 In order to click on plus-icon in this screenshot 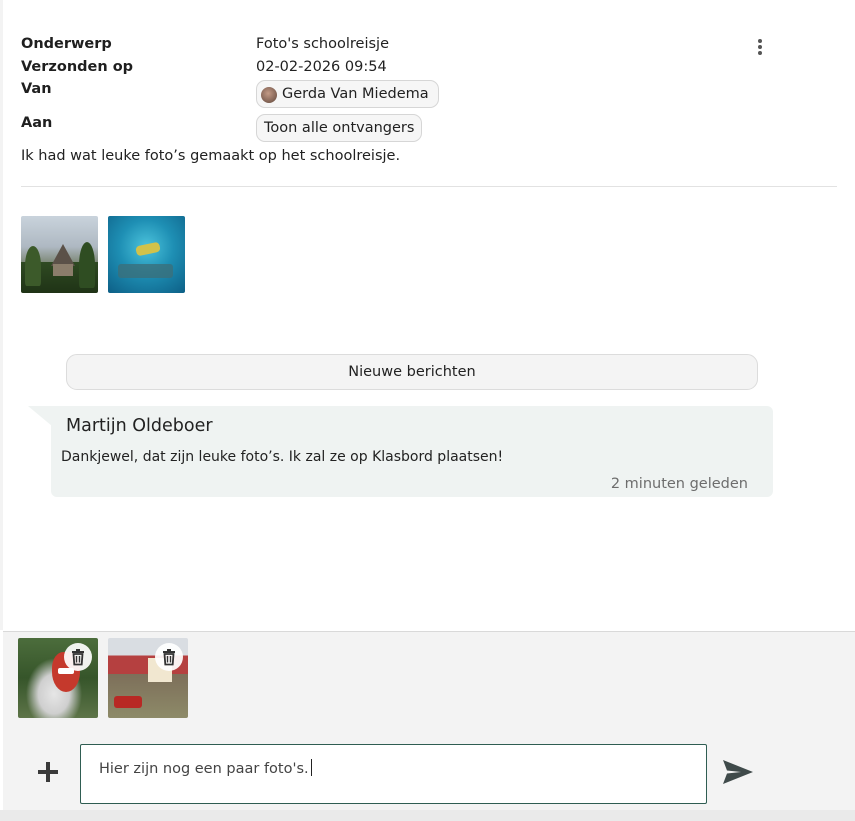, I will do `click(49, 772)`.